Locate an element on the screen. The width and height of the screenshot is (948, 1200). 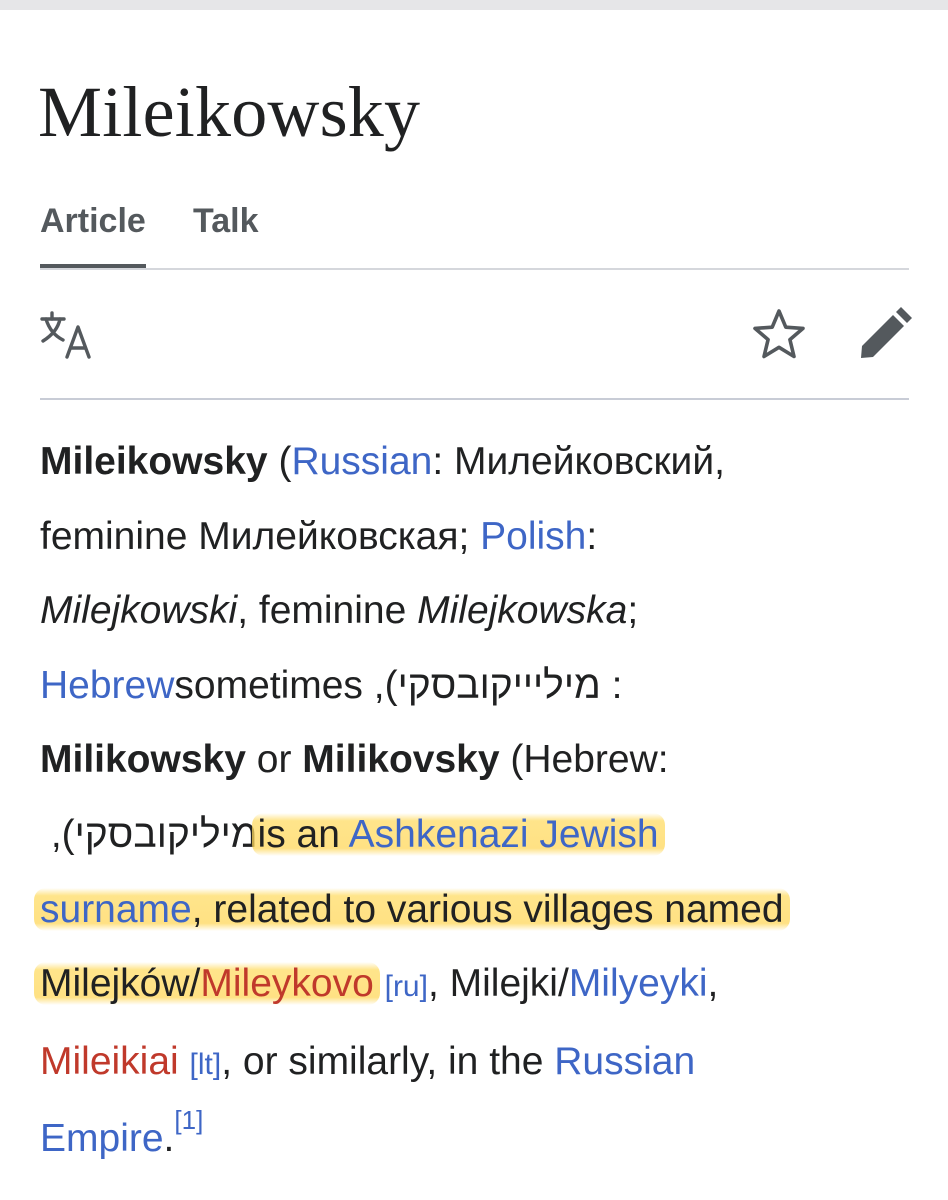
top-edge-bar is located at coordinates (474, 5).